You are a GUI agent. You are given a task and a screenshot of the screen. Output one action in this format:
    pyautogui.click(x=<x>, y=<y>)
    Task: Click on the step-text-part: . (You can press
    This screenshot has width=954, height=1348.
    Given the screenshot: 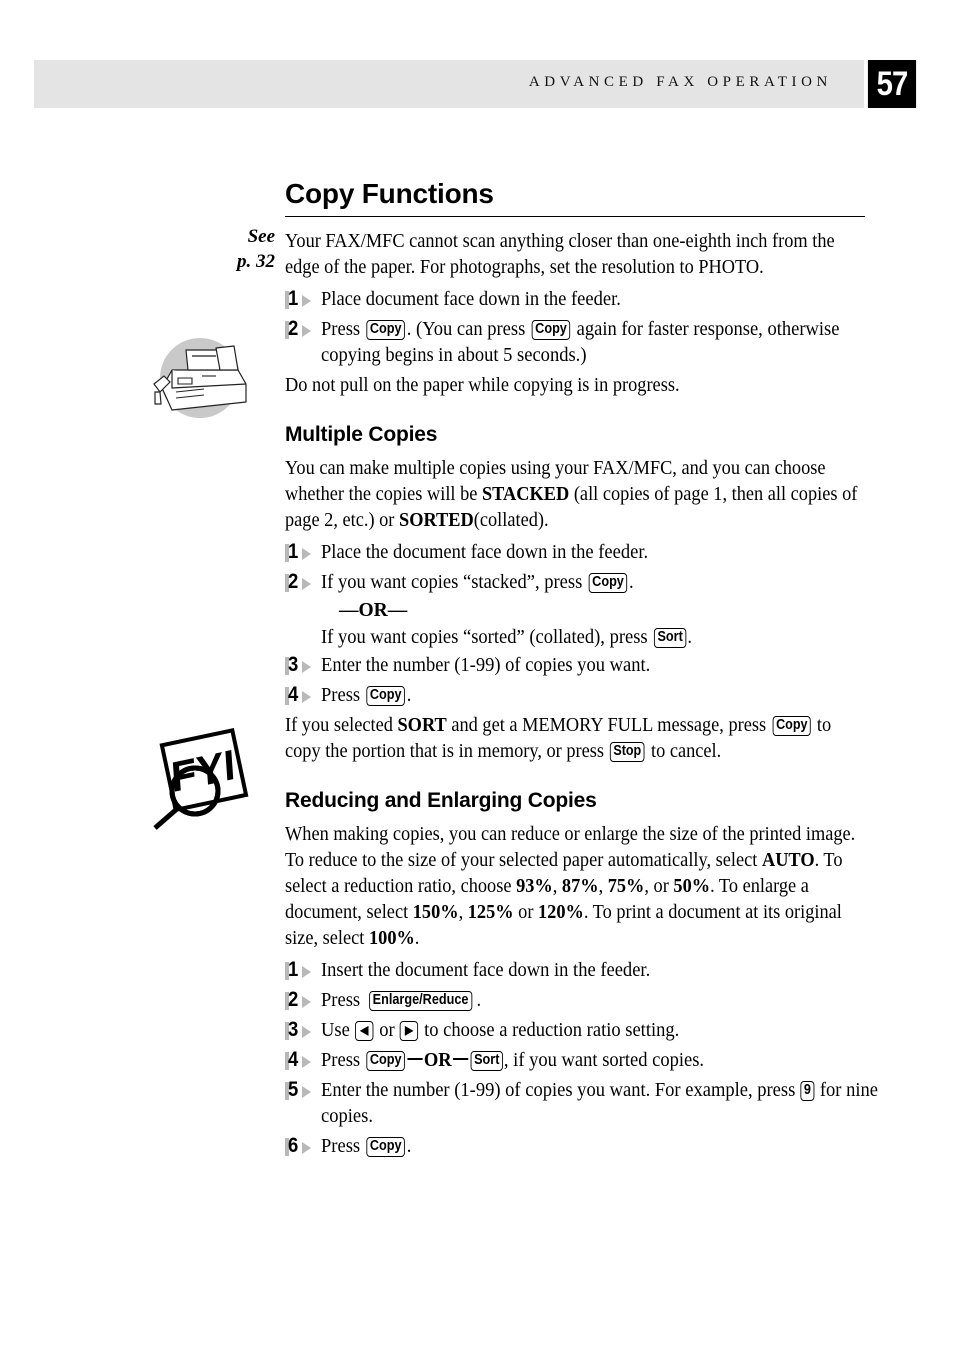 What is the action you would take?
    pyautogui.click(x=466, y=329)
    